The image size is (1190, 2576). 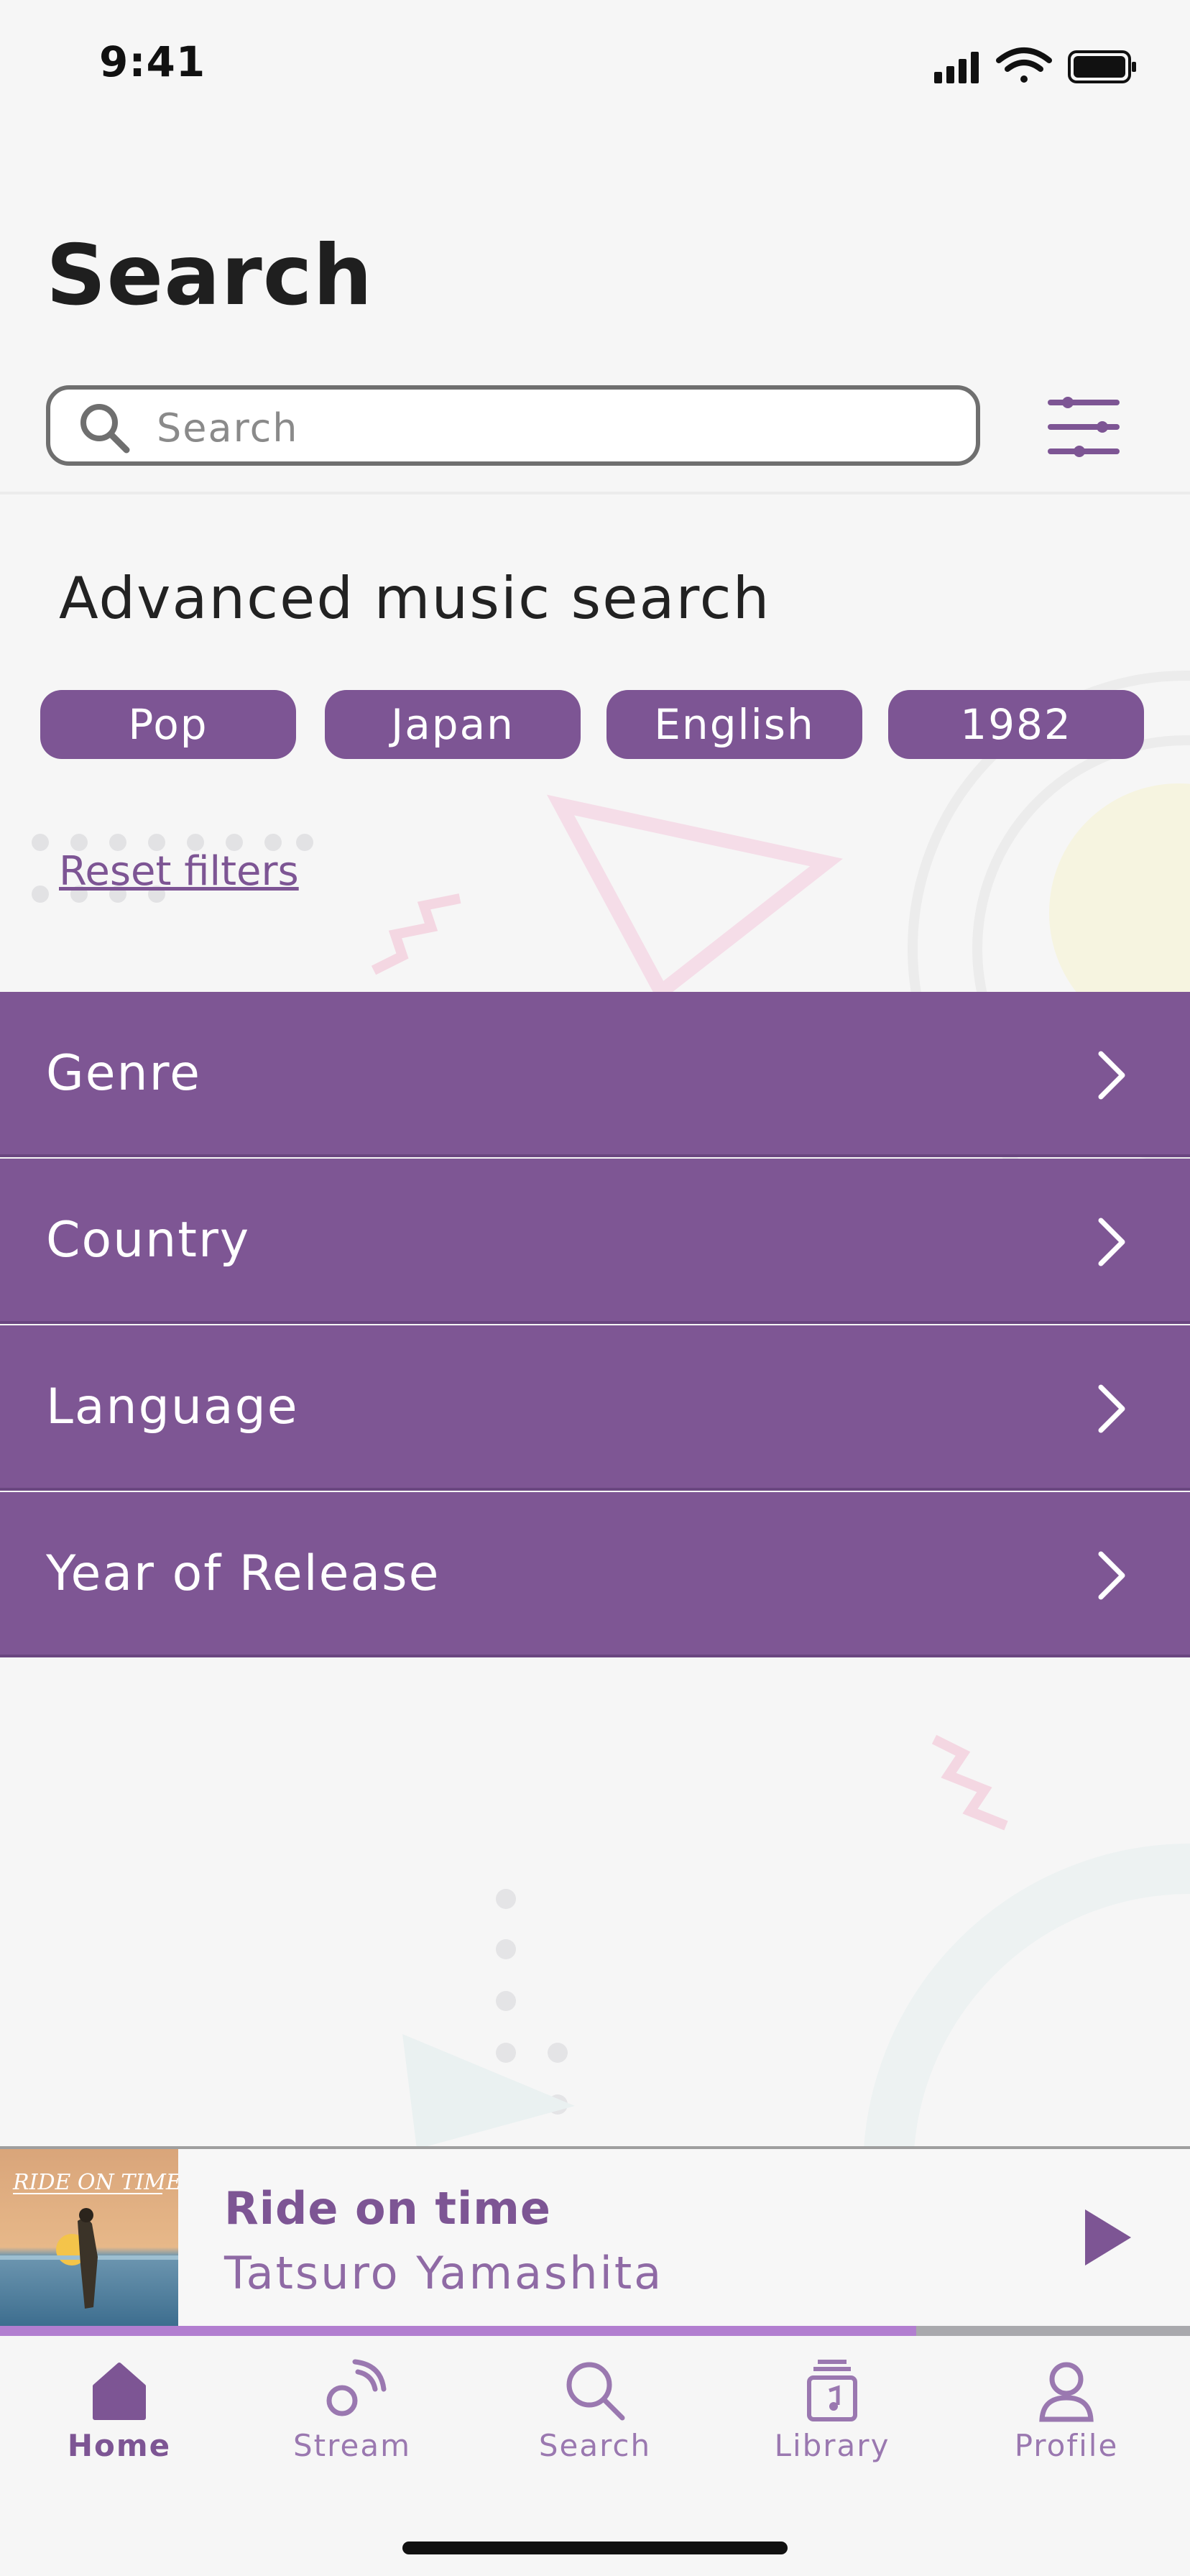 What do you see at coordinates (956, 67) in the screenshot?
I see `signal-icon` at bounding box center [956, 67].